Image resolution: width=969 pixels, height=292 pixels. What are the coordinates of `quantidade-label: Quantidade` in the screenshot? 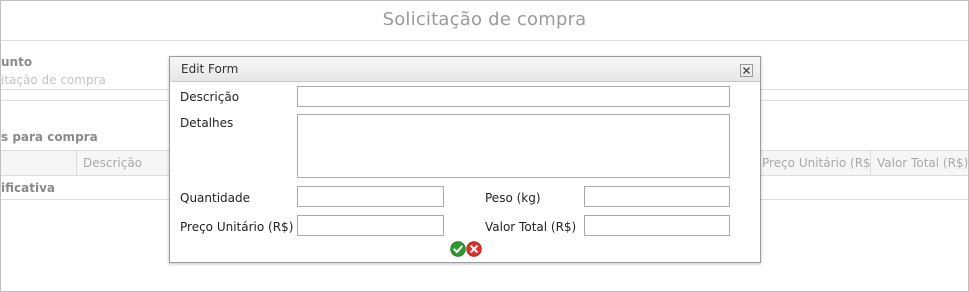 It's located at (215, 198).